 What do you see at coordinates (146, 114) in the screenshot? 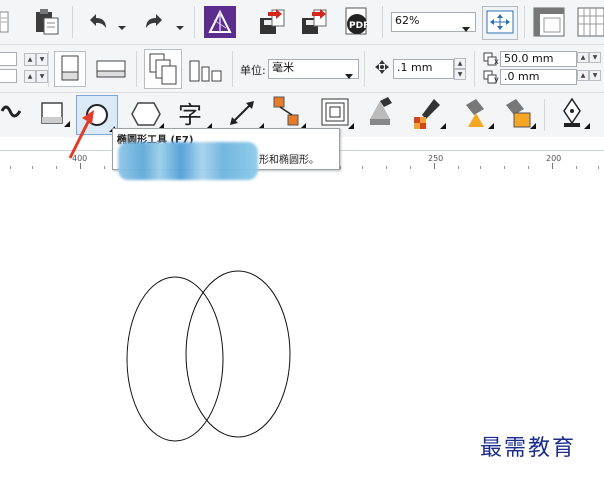
I see `polygon-tool-icon` at bounding box center [146, 114].